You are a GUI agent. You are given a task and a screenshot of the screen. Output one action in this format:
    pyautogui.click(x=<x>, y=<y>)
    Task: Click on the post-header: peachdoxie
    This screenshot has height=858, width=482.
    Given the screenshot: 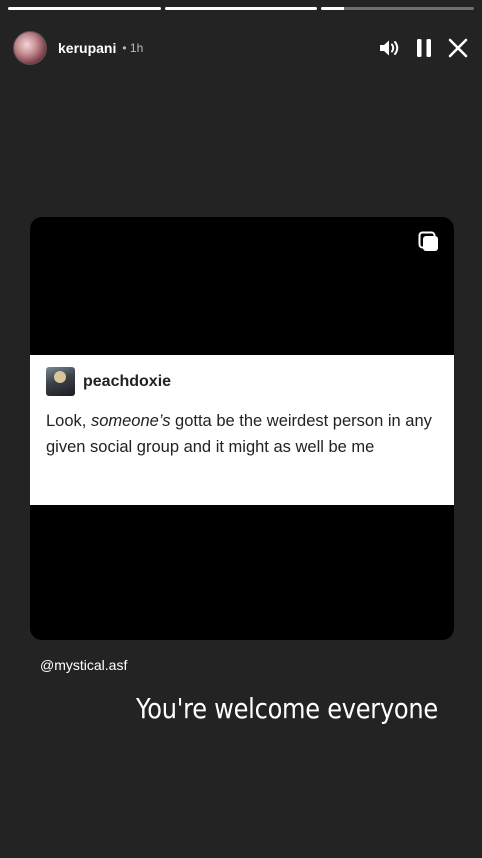 What is the action you would take?
    pyautogui.click(x=108, y=381)
    